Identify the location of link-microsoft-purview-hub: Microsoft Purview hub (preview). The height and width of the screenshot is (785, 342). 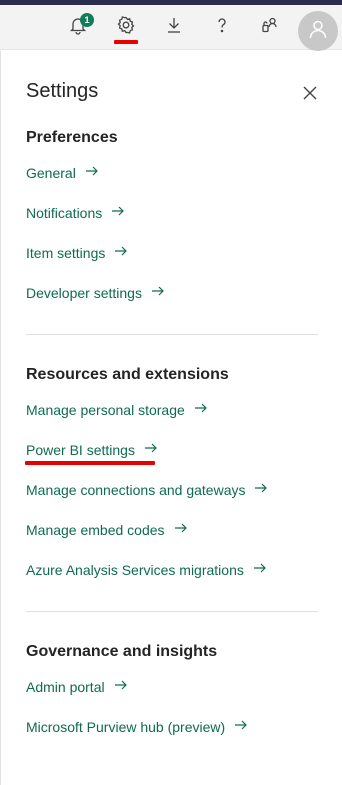
(137, 726).